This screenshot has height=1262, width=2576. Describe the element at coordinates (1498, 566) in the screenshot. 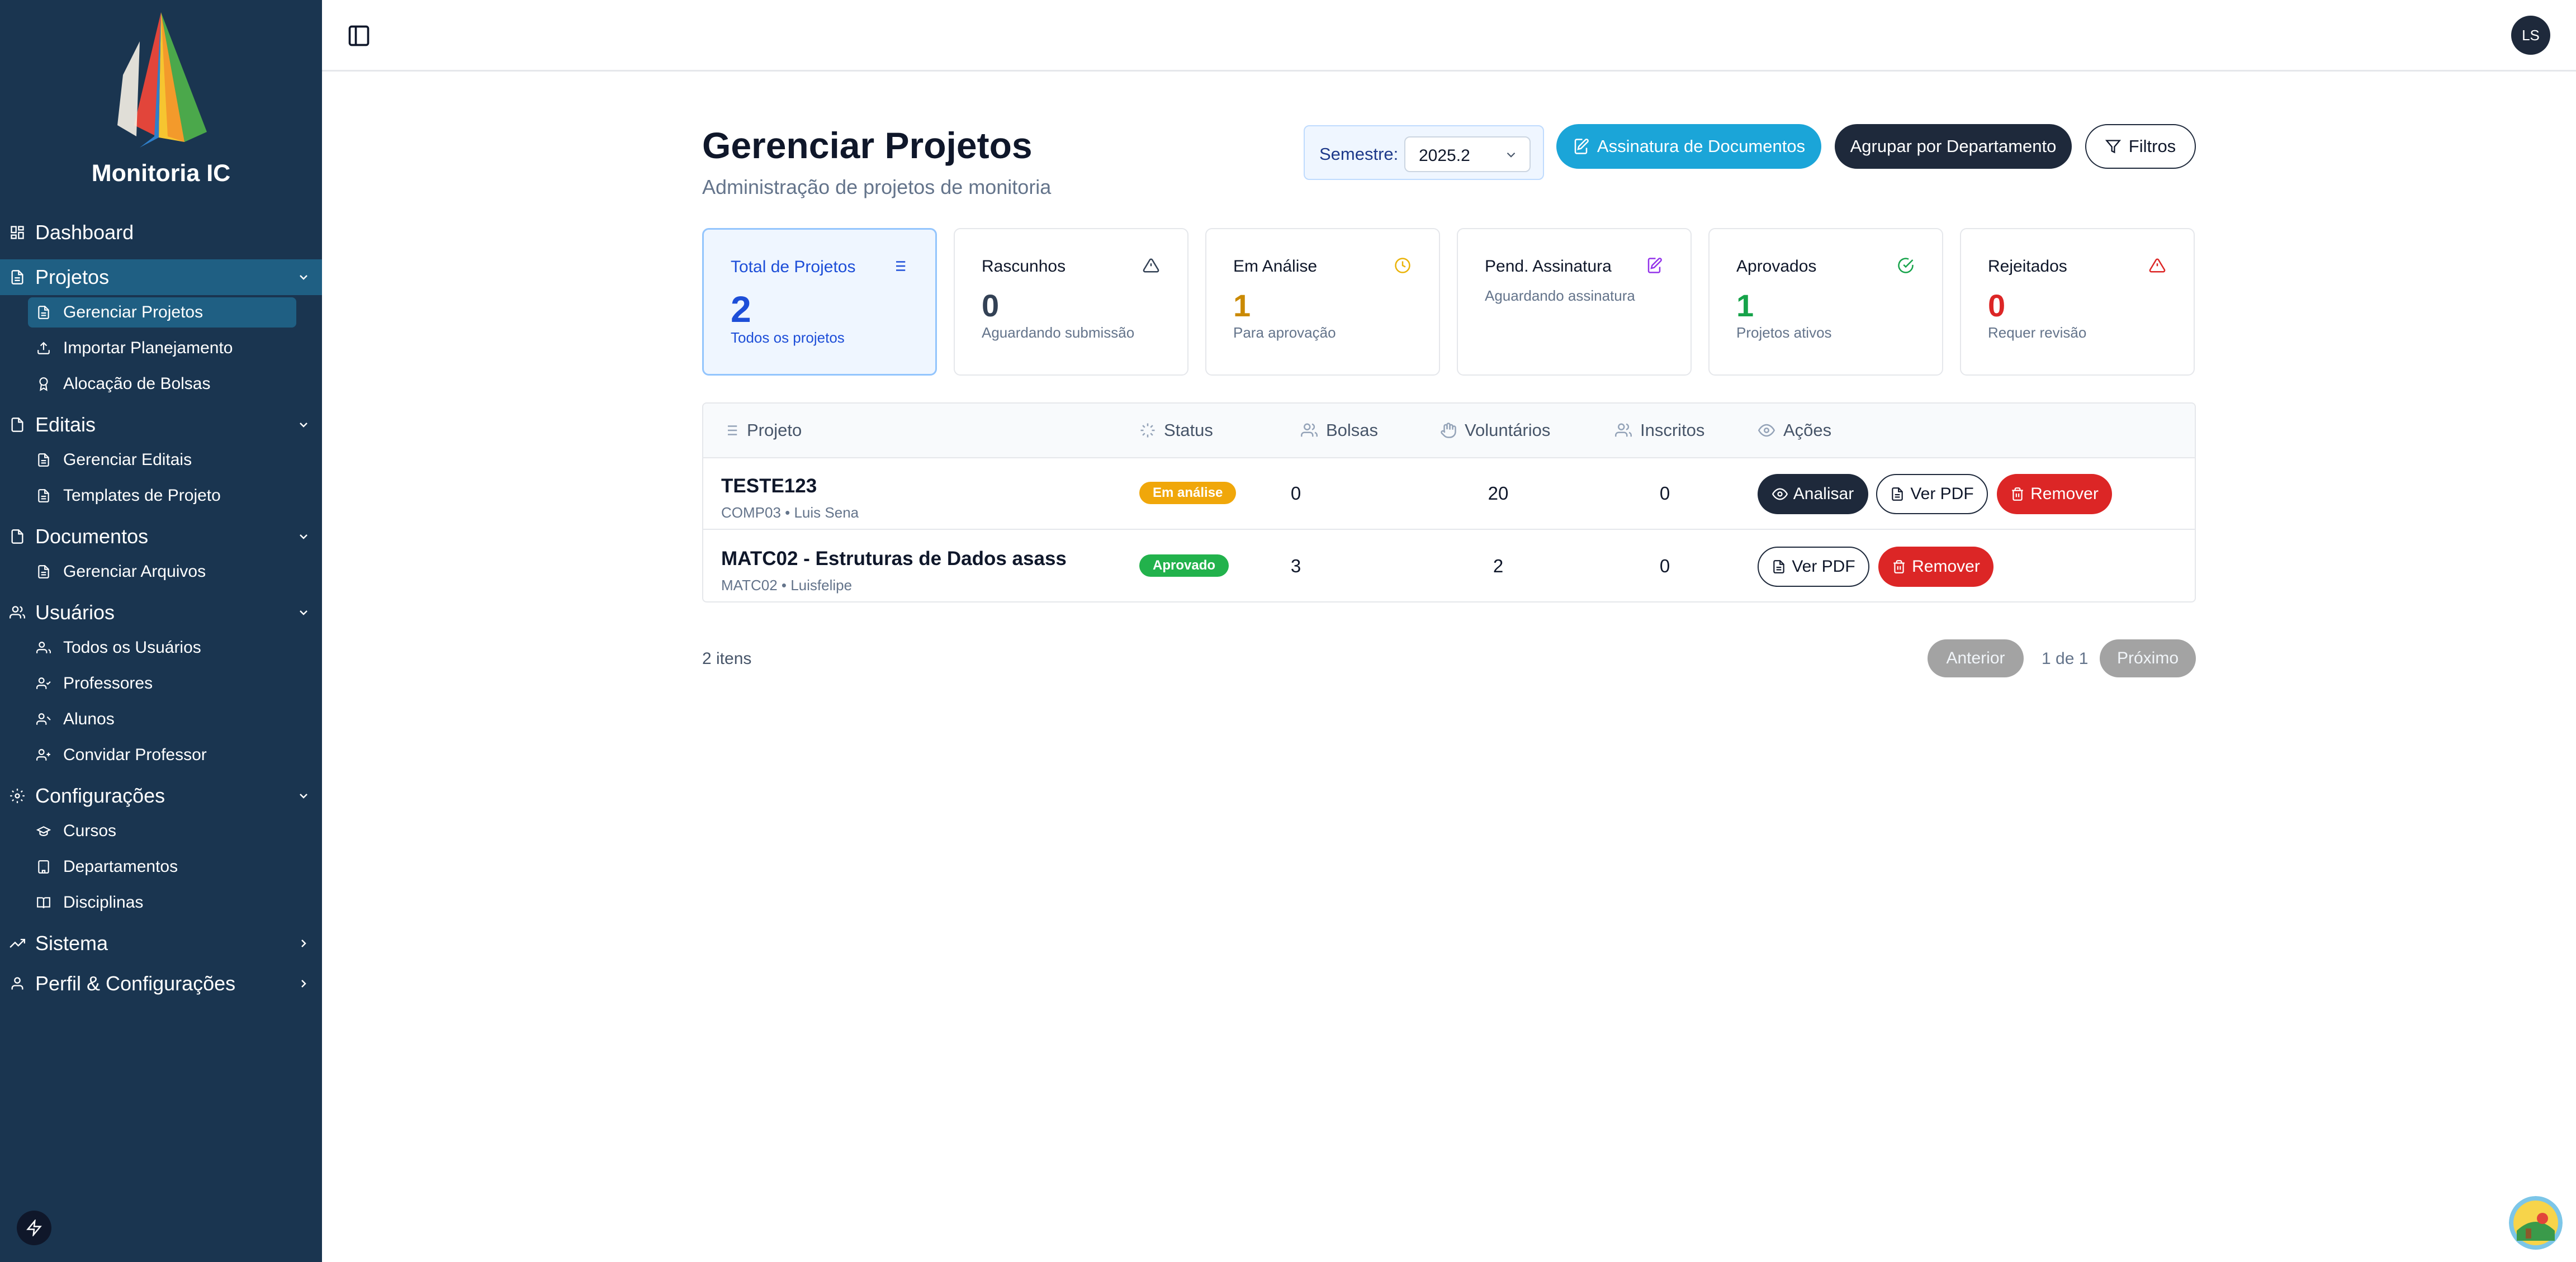

I see `voluntarios-count: 2` at that location.